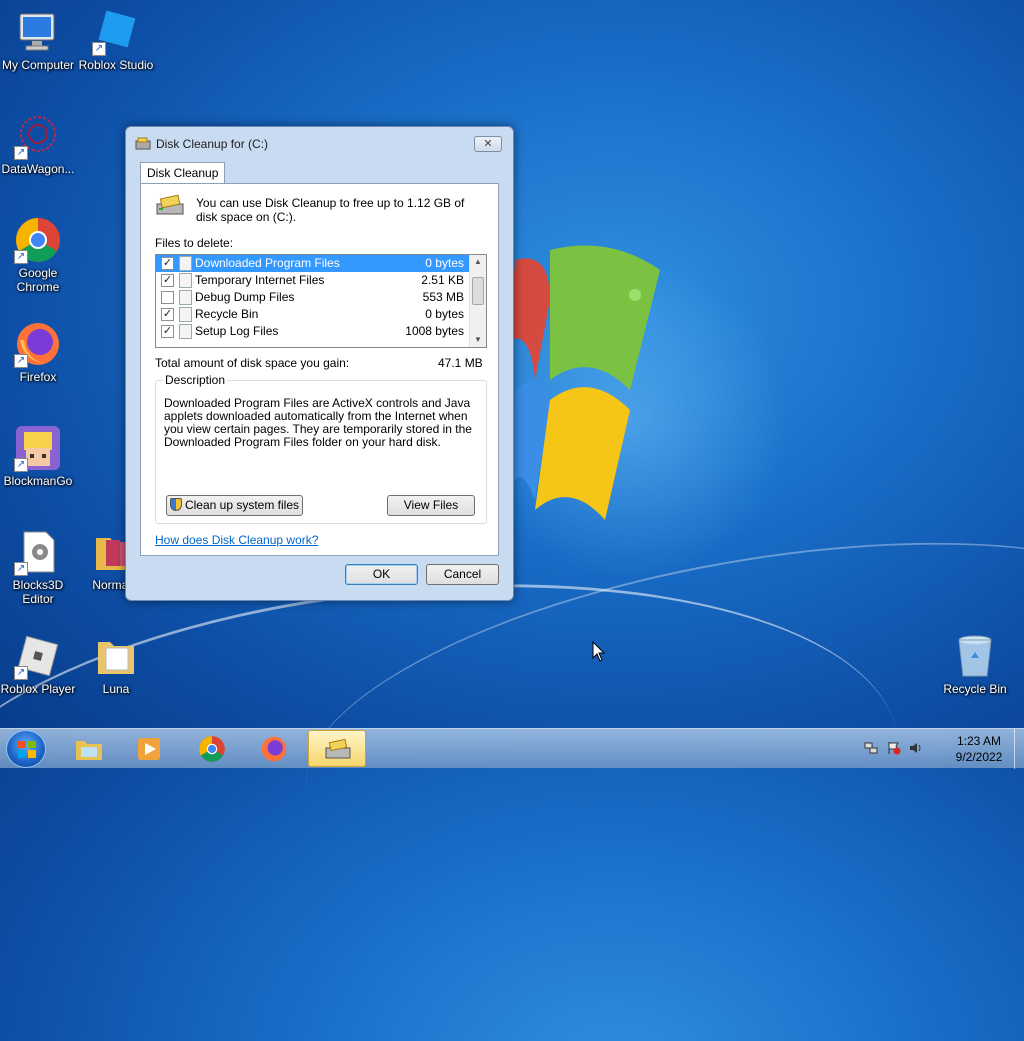  What do you see at coordinates (38, 65) in the screenshot?
I see `desktop-icon-label: My Computer` at bounding box center [38, 65].